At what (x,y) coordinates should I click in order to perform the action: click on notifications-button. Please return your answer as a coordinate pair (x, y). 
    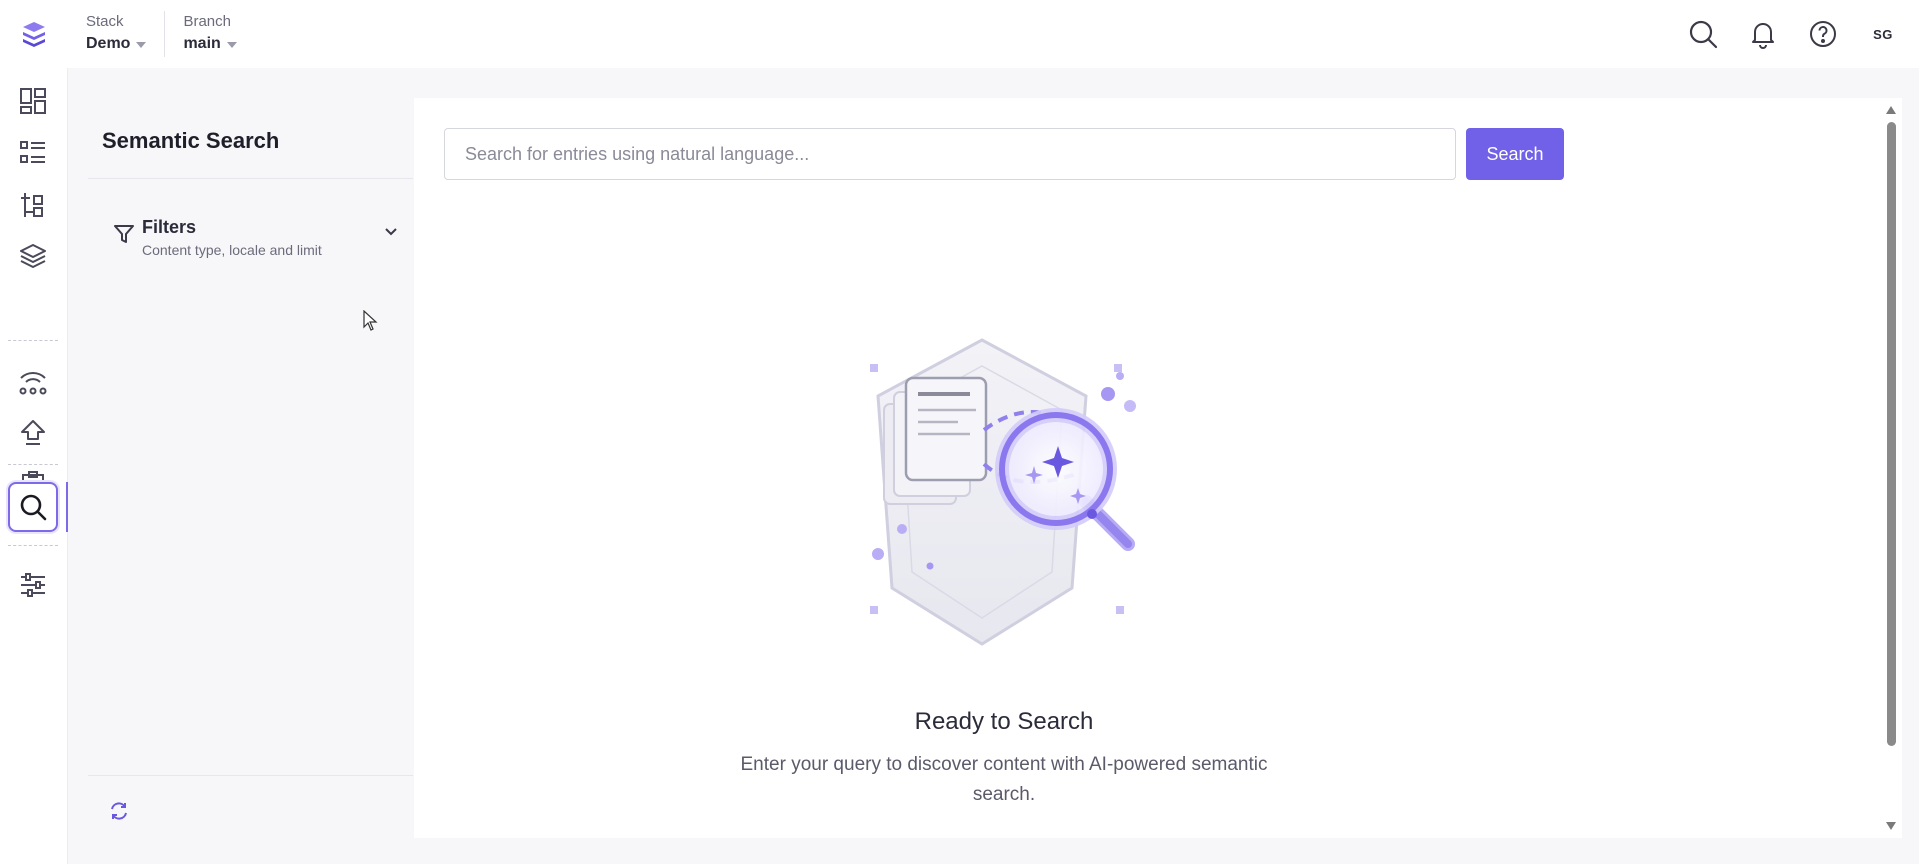
    Looking at the image, I should click on (1763, 34).